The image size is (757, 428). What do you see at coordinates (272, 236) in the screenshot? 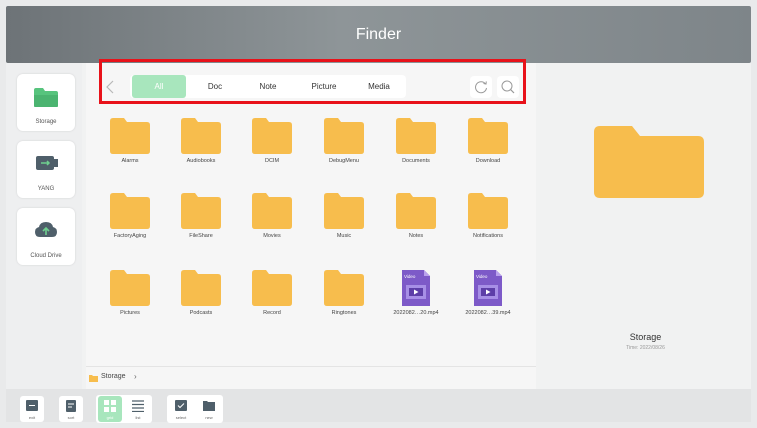
I see `file-name: Movies` at bounding box center [272, 236].